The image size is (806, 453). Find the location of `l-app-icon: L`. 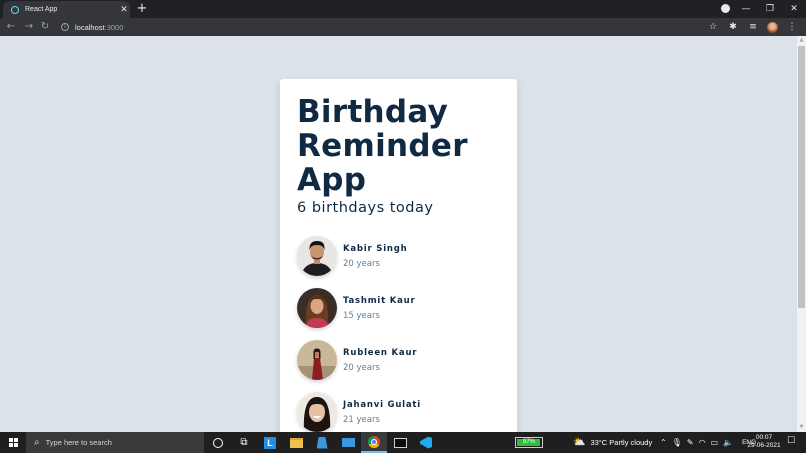

l-app-icon: L is located at coordinates (270, 442).